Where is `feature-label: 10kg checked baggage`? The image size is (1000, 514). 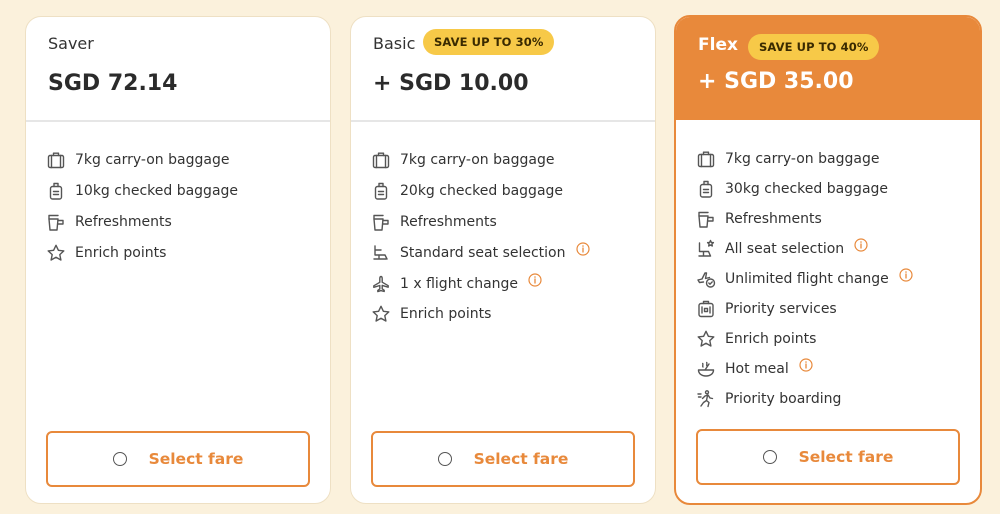 feature-label: 10kg checked baggage is located at coordinates (157, 191).